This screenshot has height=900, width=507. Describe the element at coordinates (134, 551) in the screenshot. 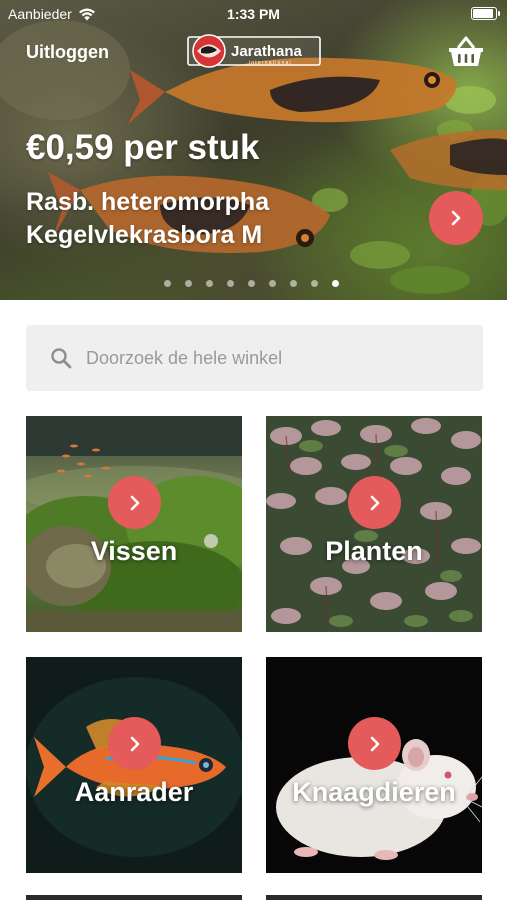

I see `tile-label: Vissen` at that location.